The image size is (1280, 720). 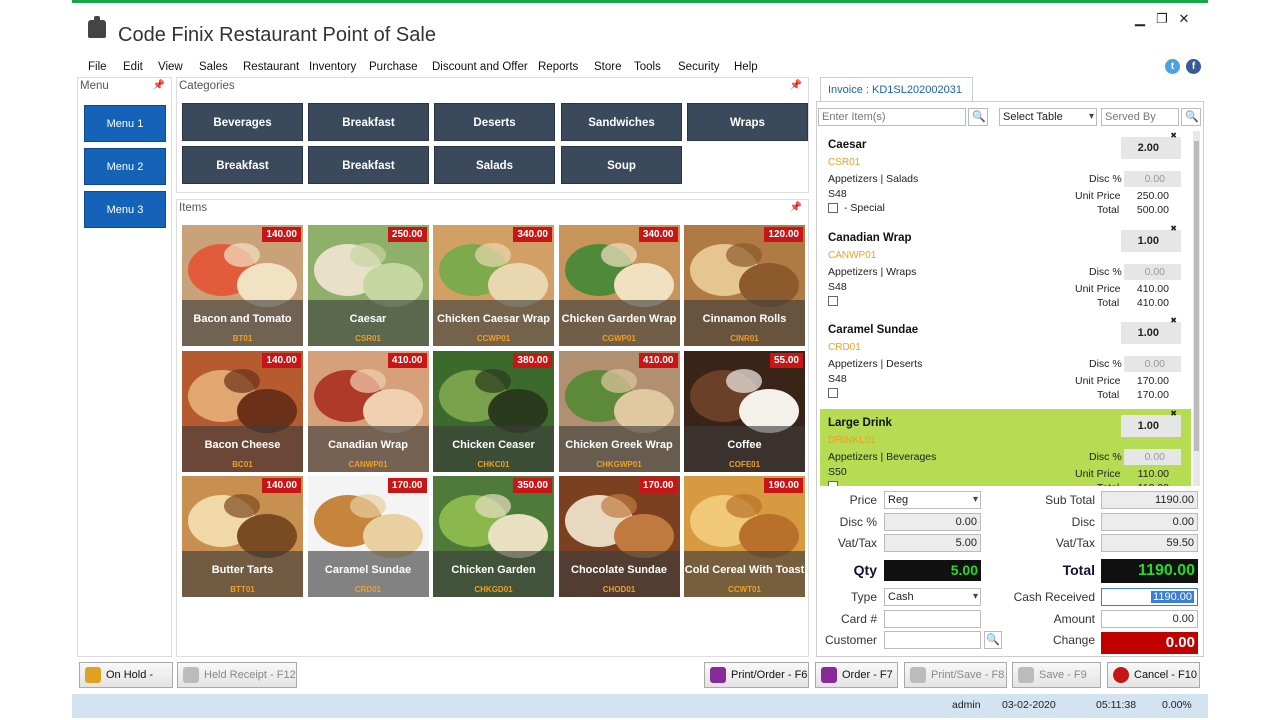 I want to click on print-order-button: Print/Order - F6, so click(x=756, y=675).